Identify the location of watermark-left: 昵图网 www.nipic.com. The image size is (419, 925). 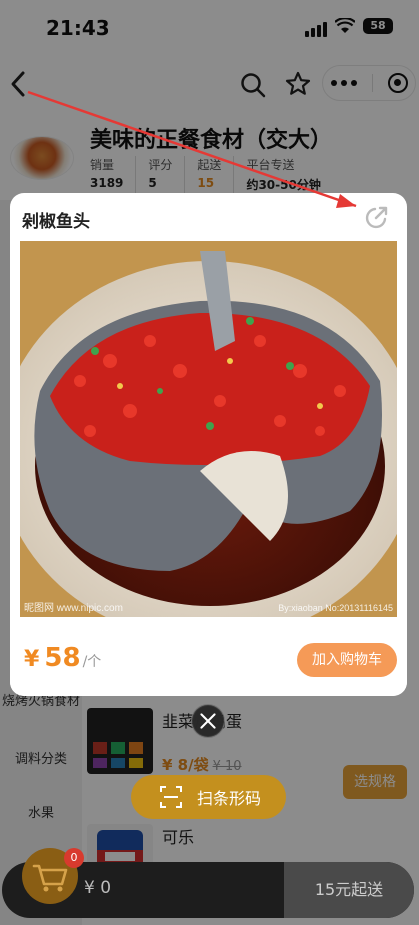
(73, 608).